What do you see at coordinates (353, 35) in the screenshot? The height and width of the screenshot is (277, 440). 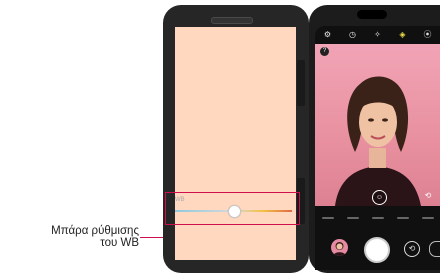 I see `timer-icon: ◷` at bounding box center [353, 35].